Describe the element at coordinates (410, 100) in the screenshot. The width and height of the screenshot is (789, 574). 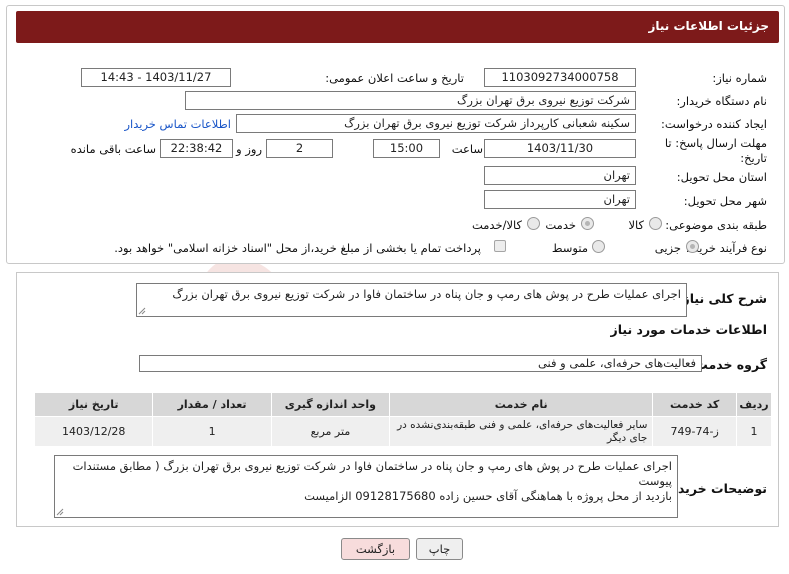
I see `buyer-org-field: شرکت توزیع نیروی برق تهران بزرگ` at that location.